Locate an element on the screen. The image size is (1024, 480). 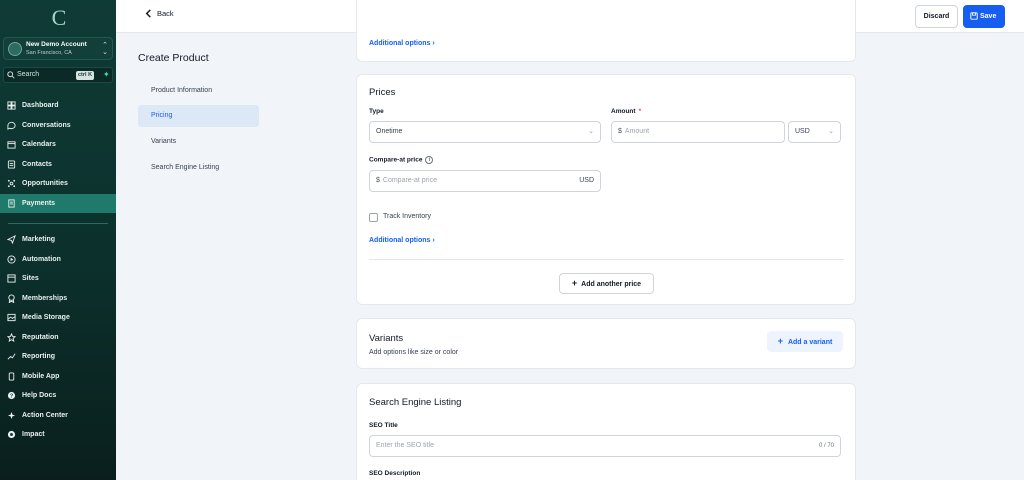
compare-at-price-input: $ Compare-at price USD is located at coordinates (485, 181).